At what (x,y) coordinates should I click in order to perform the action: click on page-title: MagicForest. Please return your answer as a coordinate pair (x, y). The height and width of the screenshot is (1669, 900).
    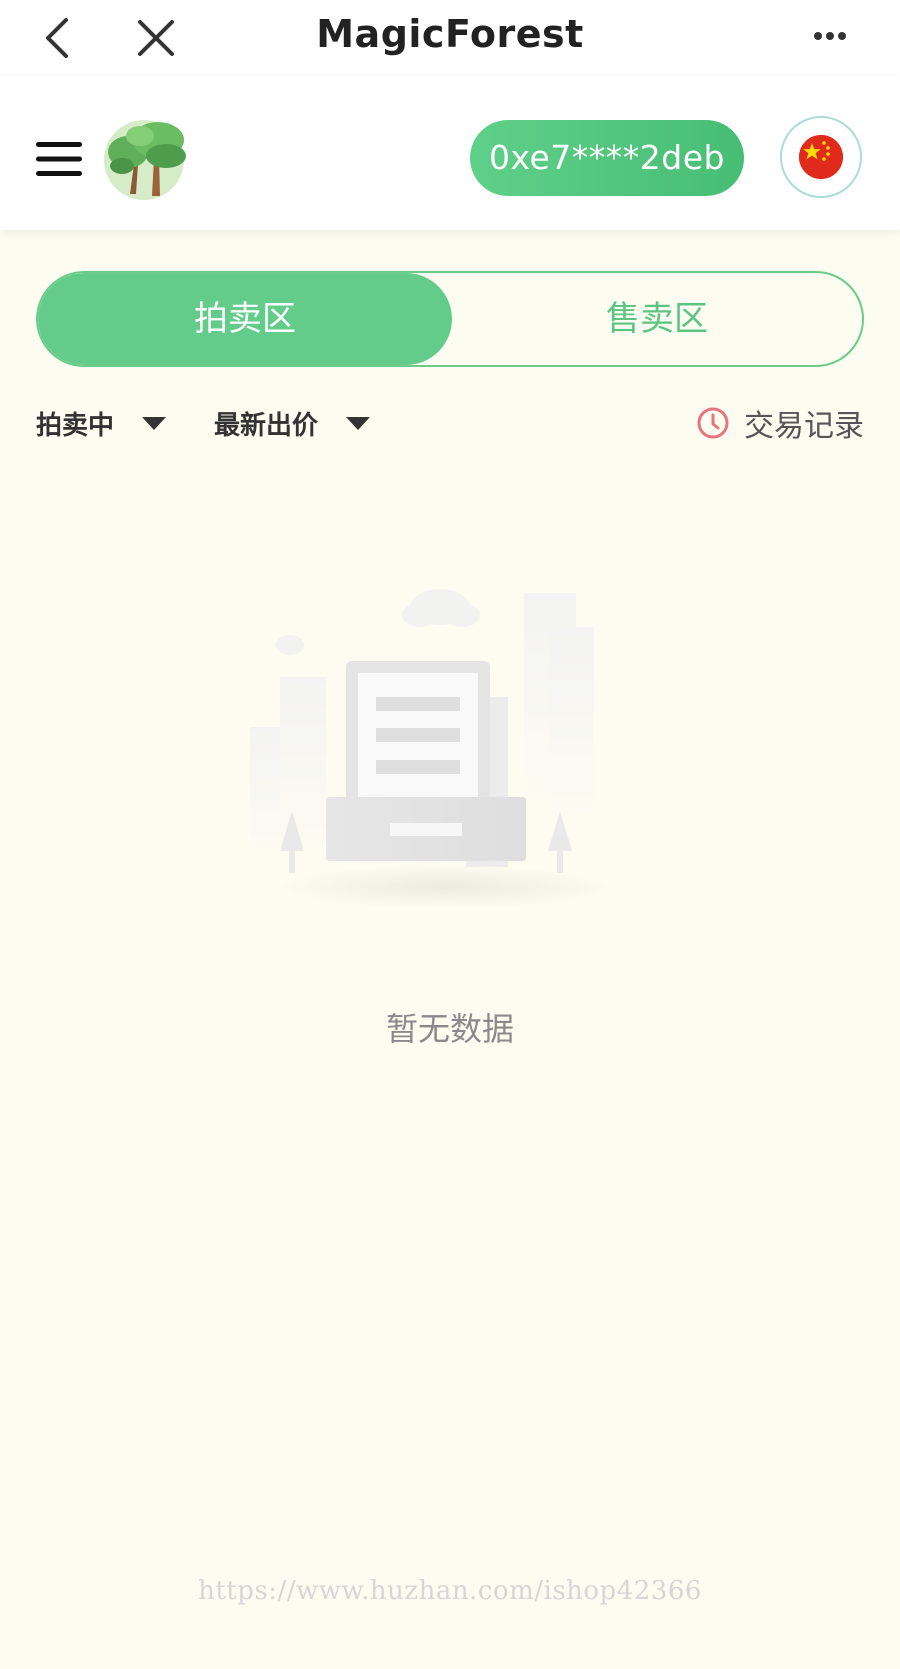
    Looking at the image, I should click on (450, 34).